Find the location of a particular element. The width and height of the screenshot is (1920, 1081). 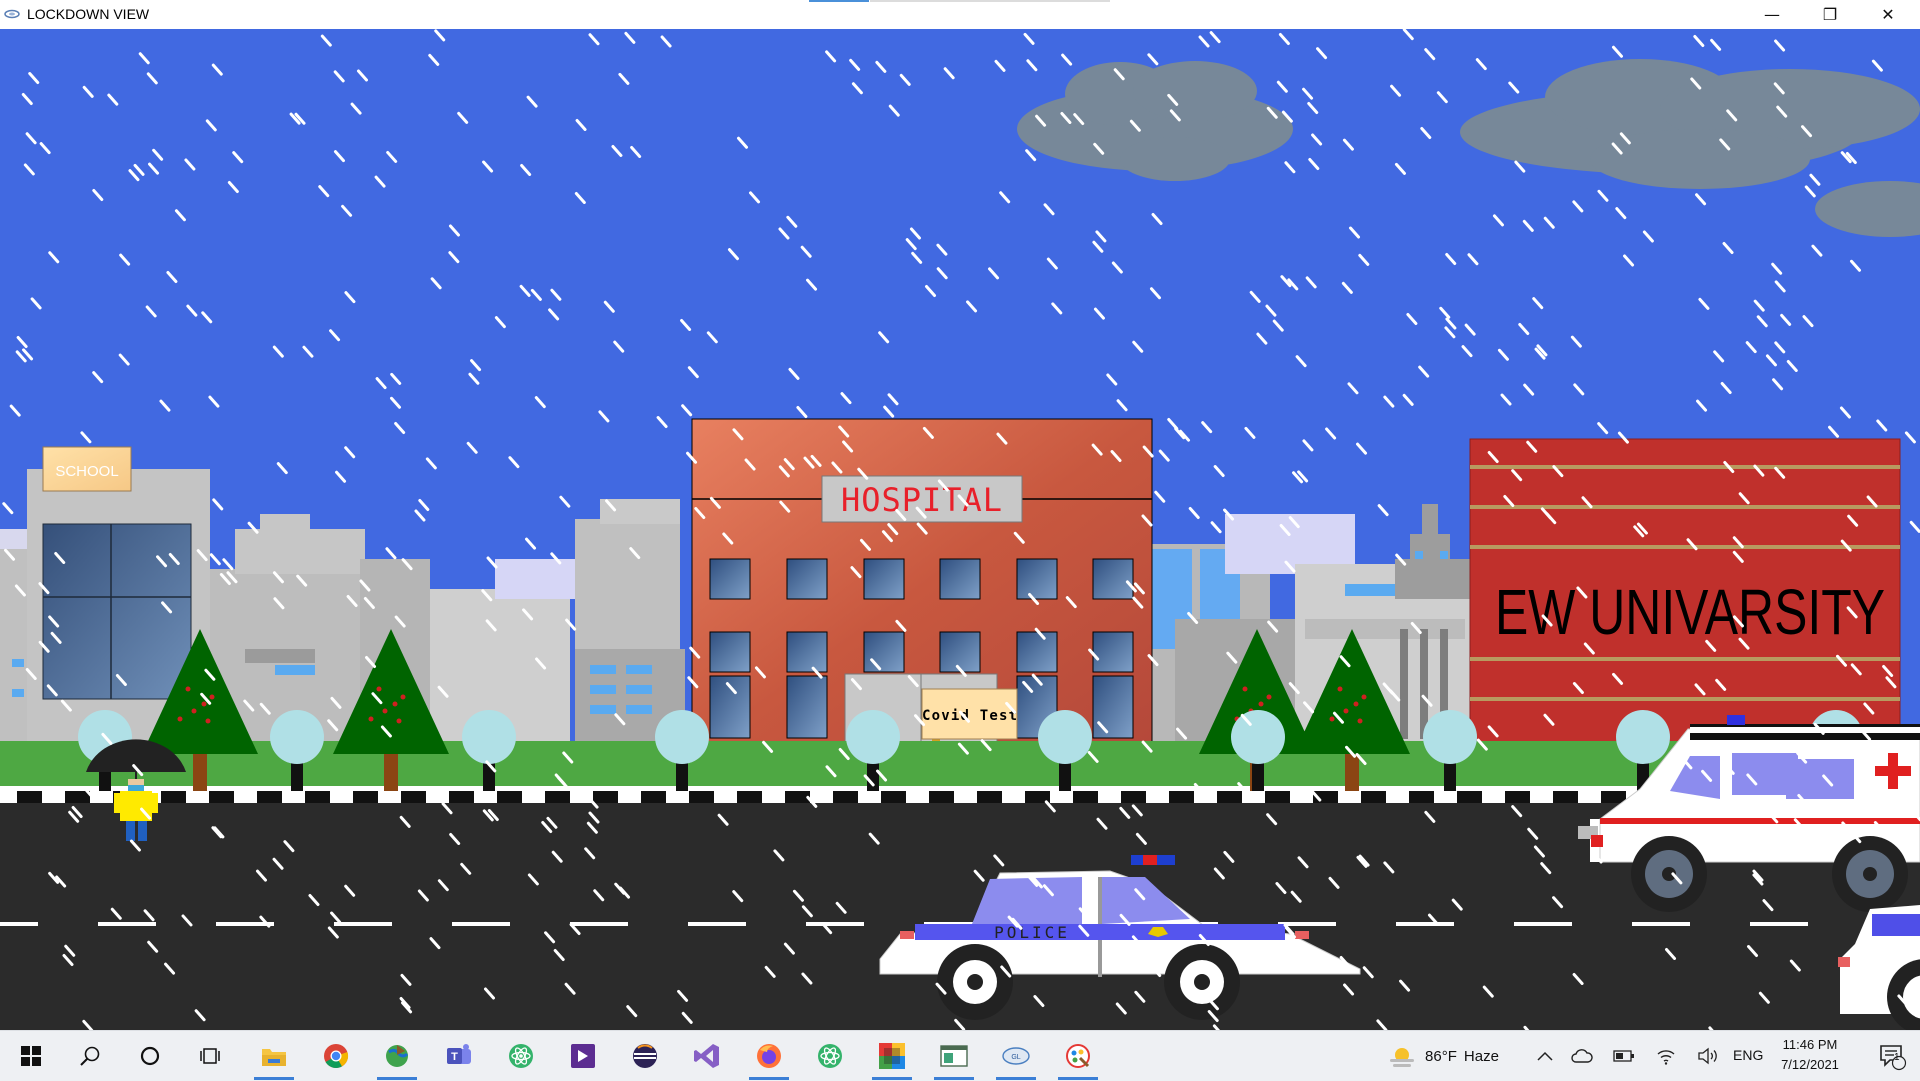

task-view-icon is located at coordinates (210, 1056).